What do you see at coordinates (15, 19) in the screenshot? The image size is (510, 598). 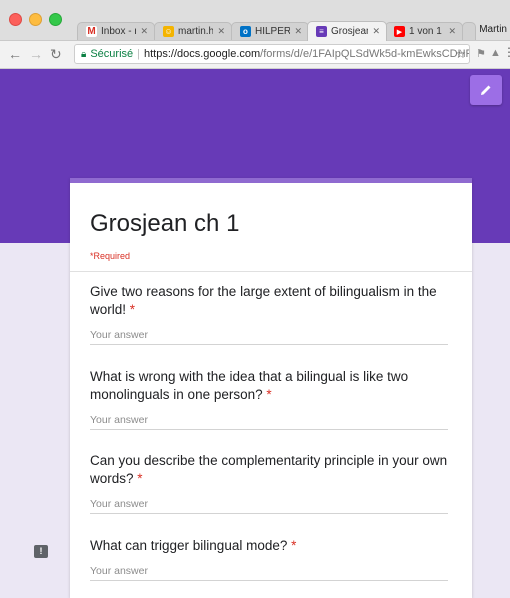 I see `close-window-button` at bounding box center [15, 19].